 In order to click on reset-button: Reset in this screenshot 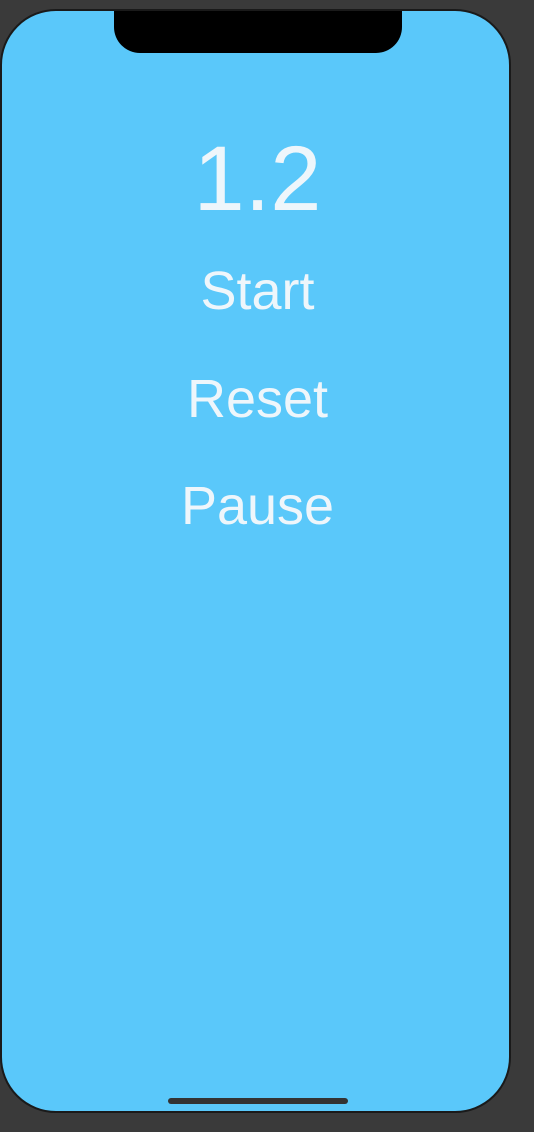, I will do `click(255, 399)`.